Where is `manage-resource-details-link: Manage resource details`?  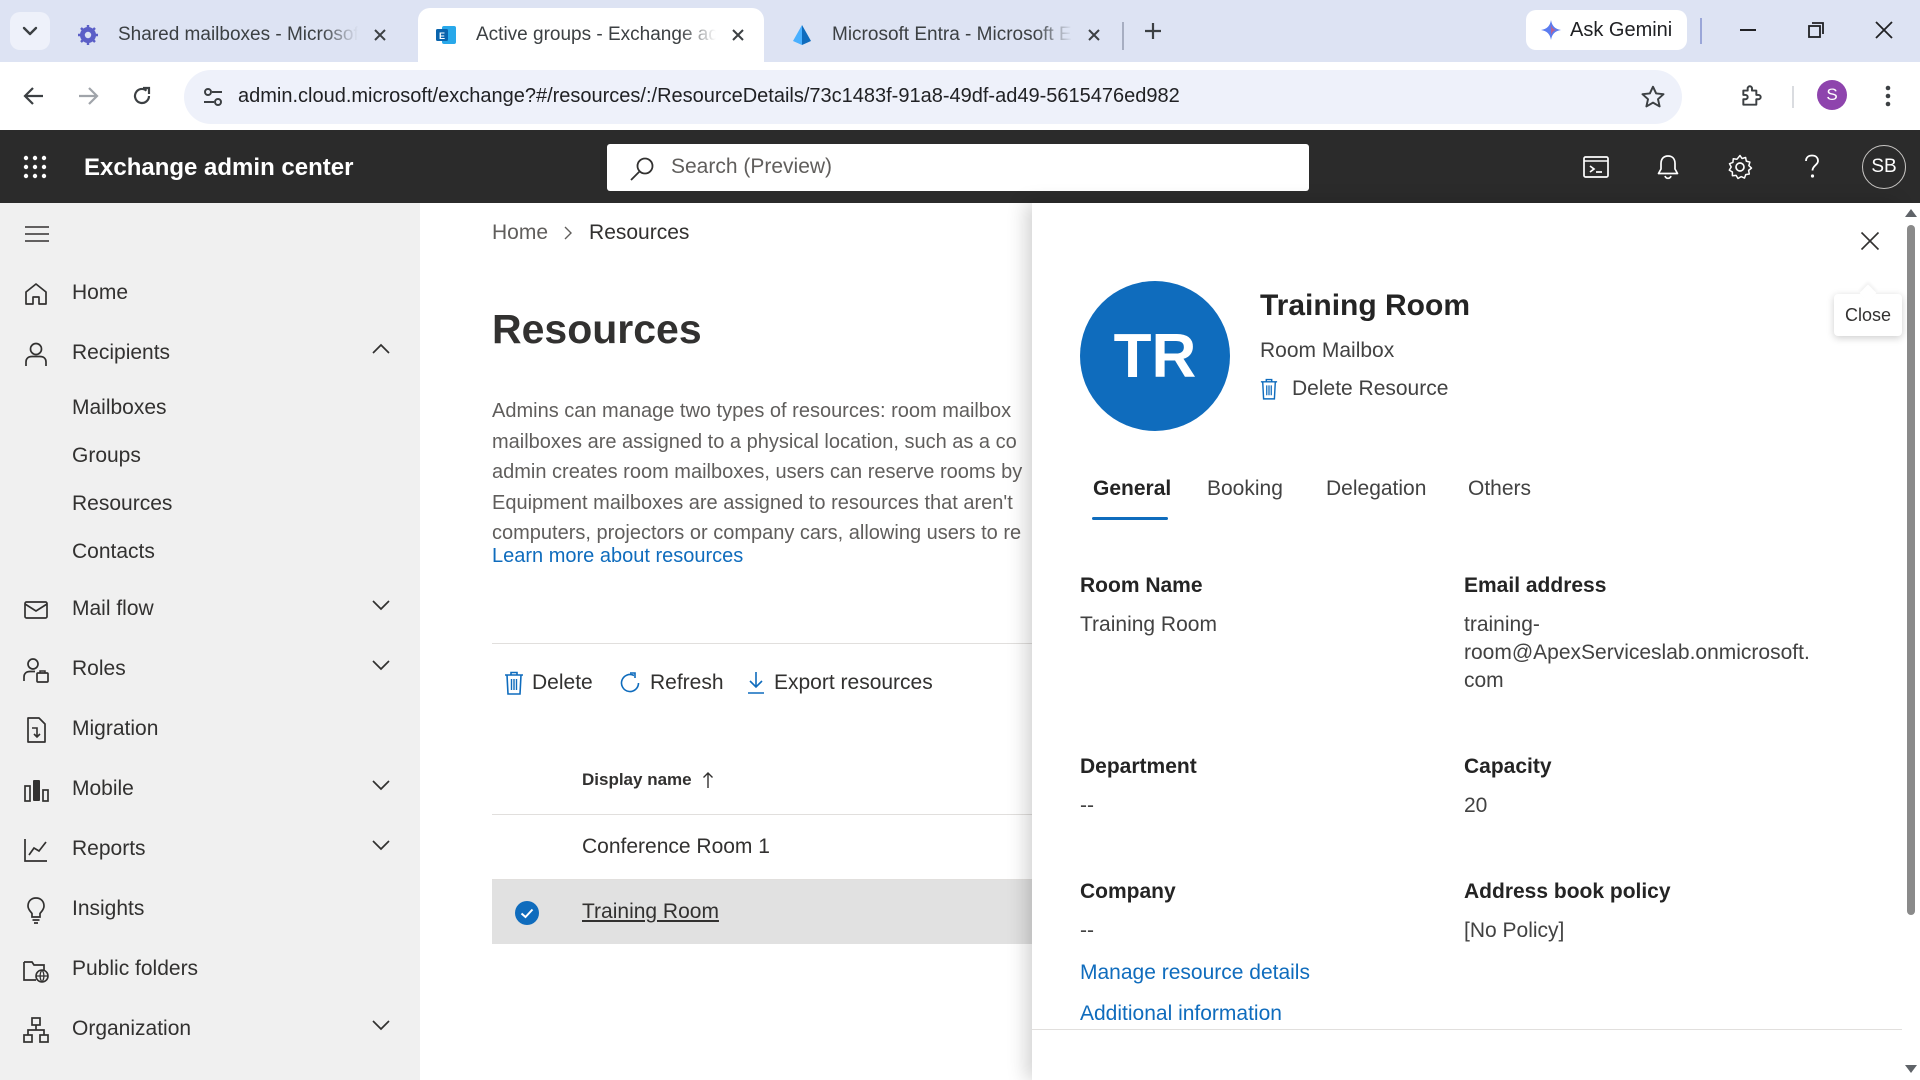
manage-resource-details-link: Manage resource details is located at coordinates (1195, 973).